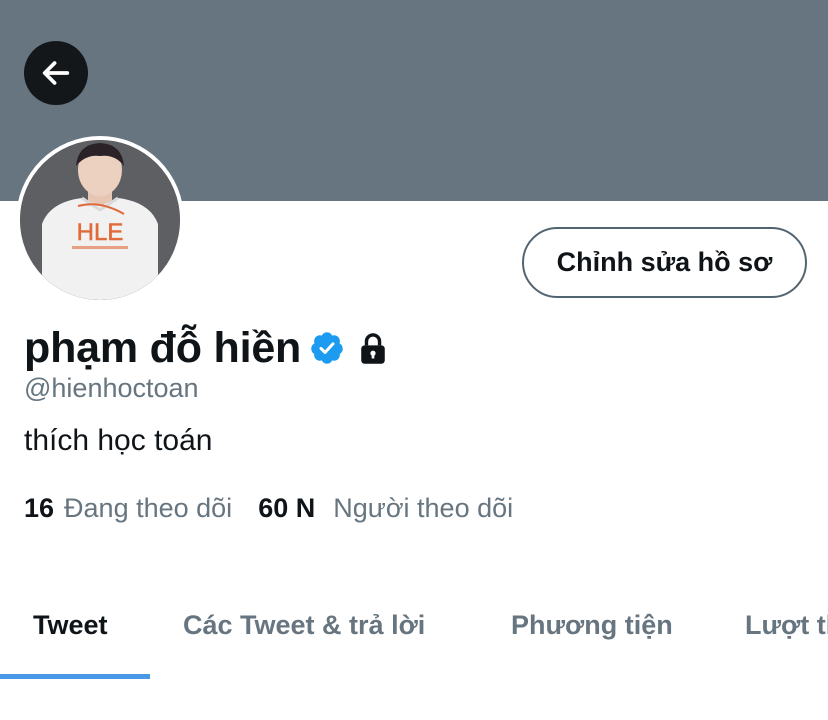 The height and width of the screenshot is (720, 828). I want to click on edit-profile-button: Chỉnh sửa hồ sơ, so click(664, 262).